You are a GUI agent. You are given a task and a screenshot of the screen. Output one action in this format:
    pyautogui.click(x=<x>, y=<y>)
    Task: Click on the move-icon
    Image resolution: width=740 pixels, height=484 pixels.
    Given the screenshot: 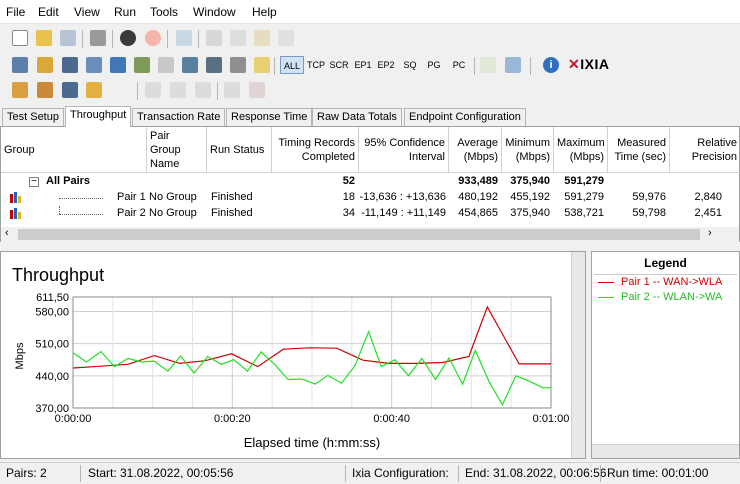 What is the action you would take?
    pyautogui.click(x=203, y=90)
    